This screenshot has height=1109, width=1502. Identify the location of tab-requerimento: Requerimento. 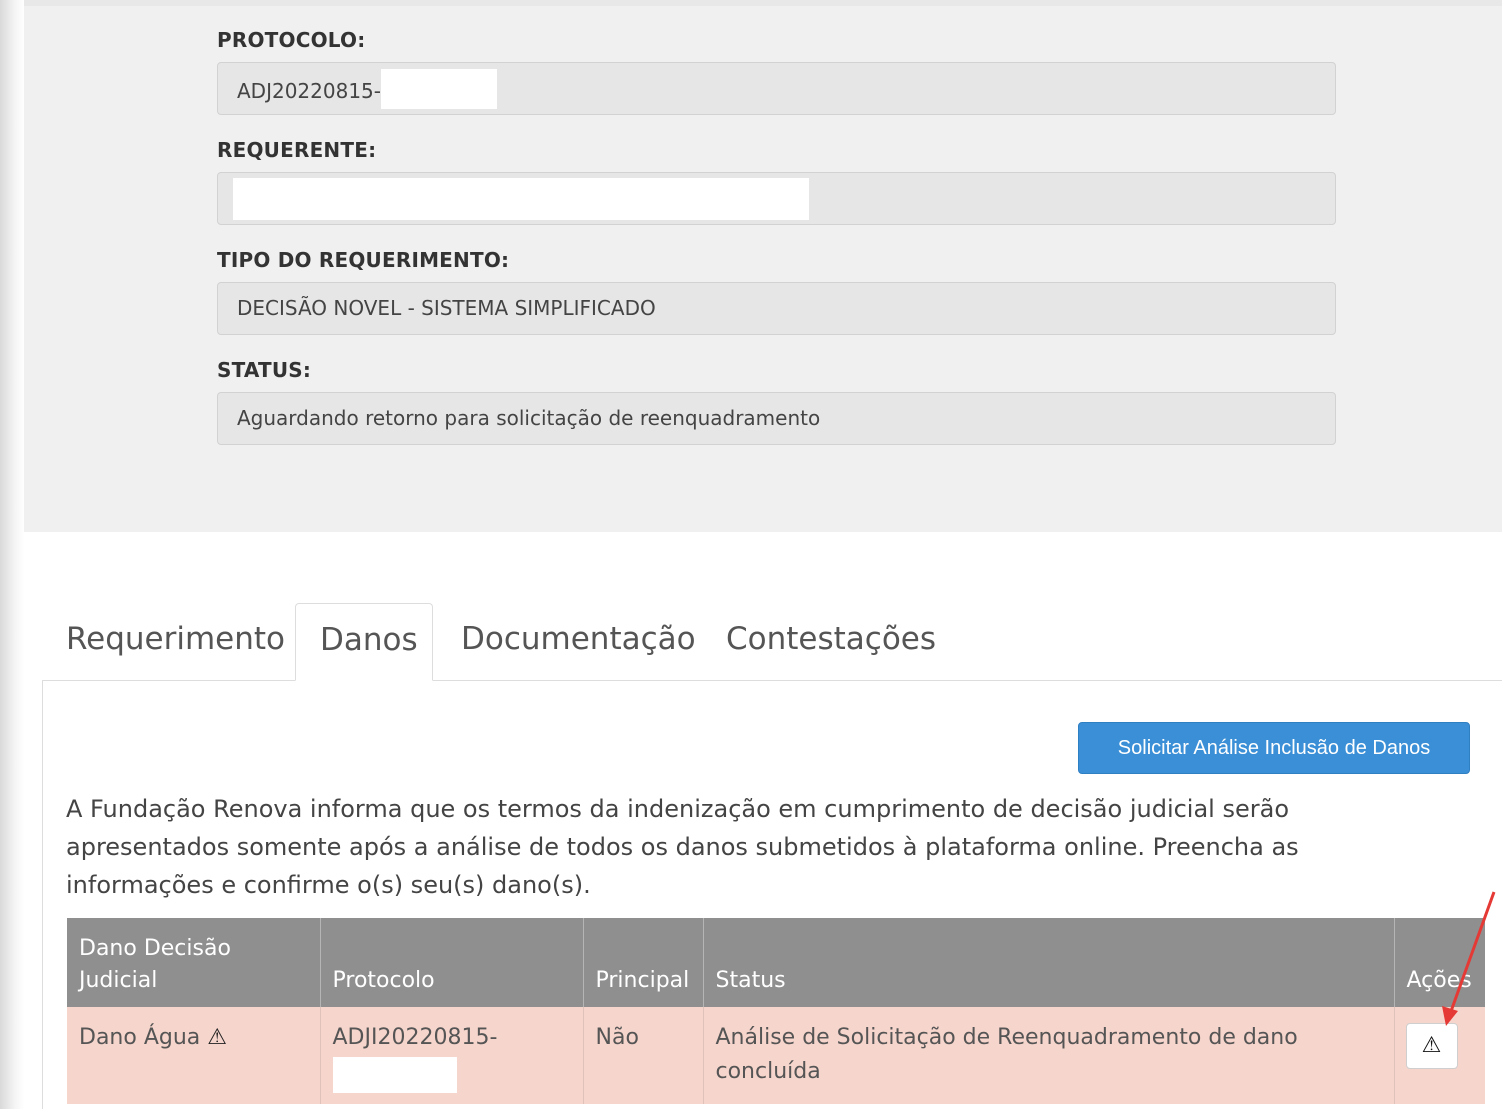
(175, 642).